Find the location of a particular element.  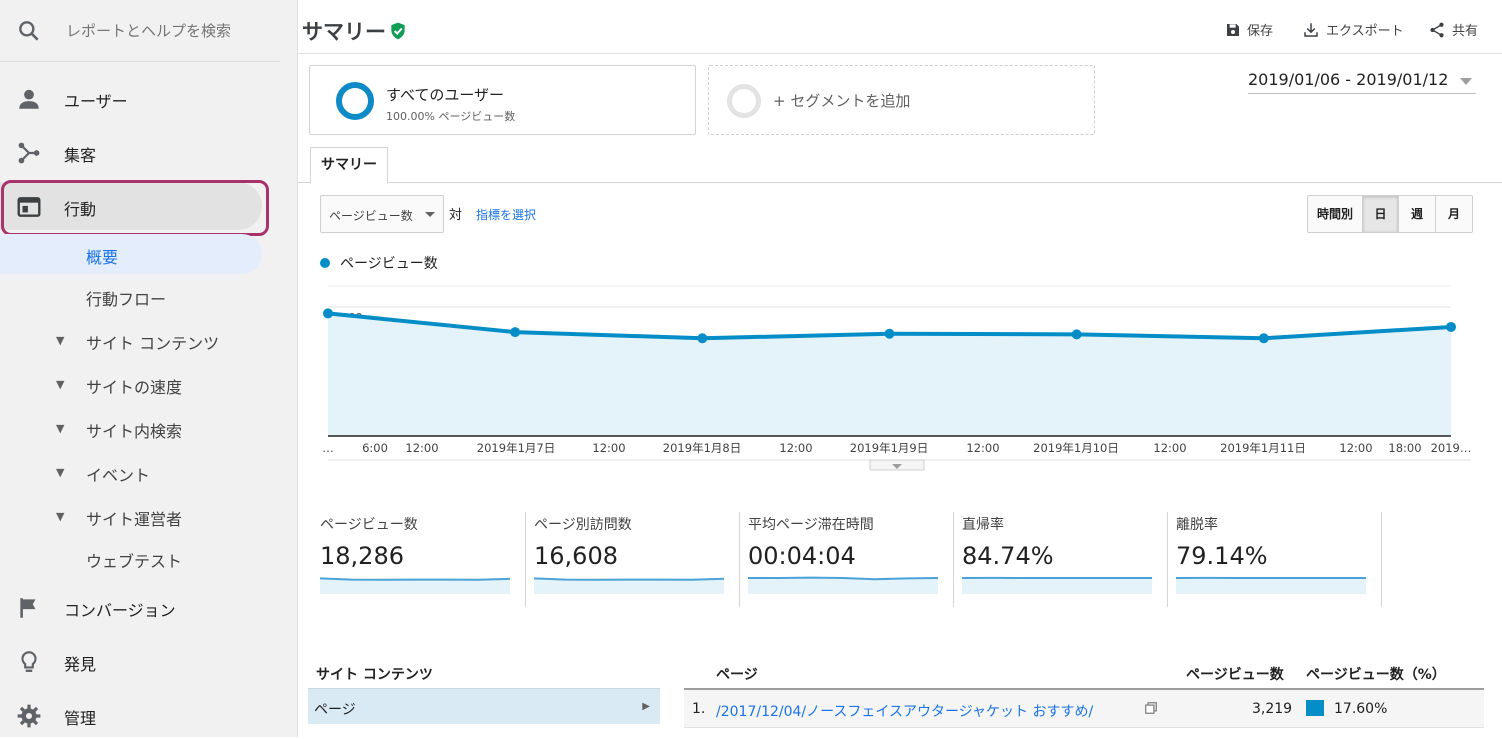

pick-metric-link: 指標を選択 is located at coordinates (506, 214).